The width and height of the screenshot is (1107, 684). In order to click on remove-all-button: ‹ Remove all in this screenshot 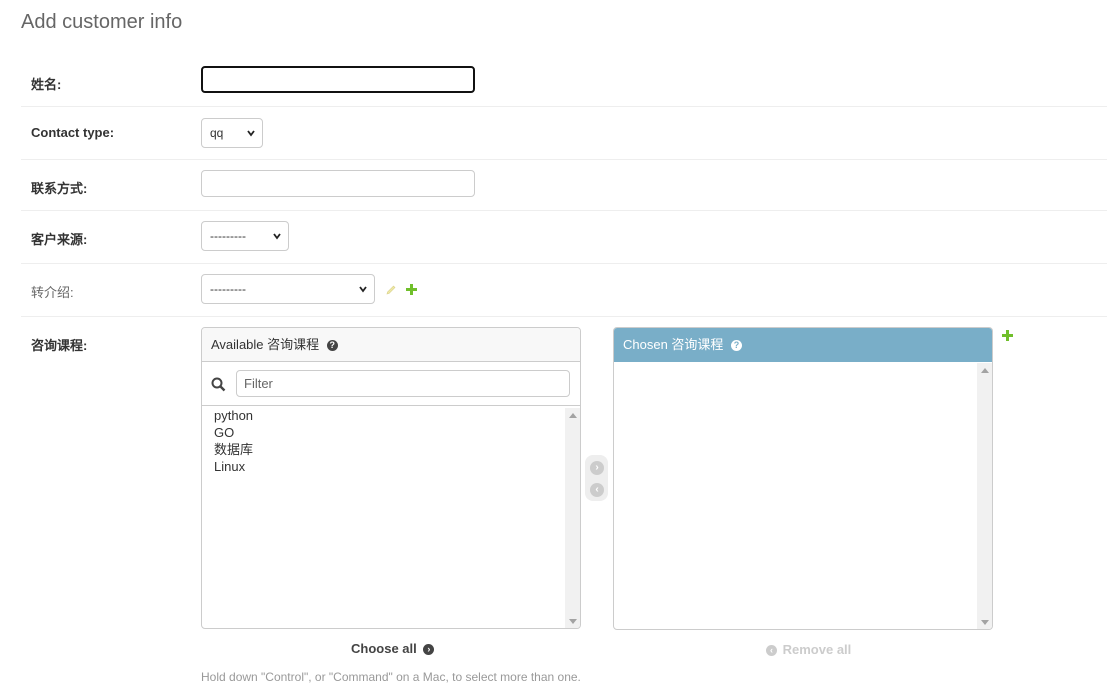, I will do `click(808, 649)`.